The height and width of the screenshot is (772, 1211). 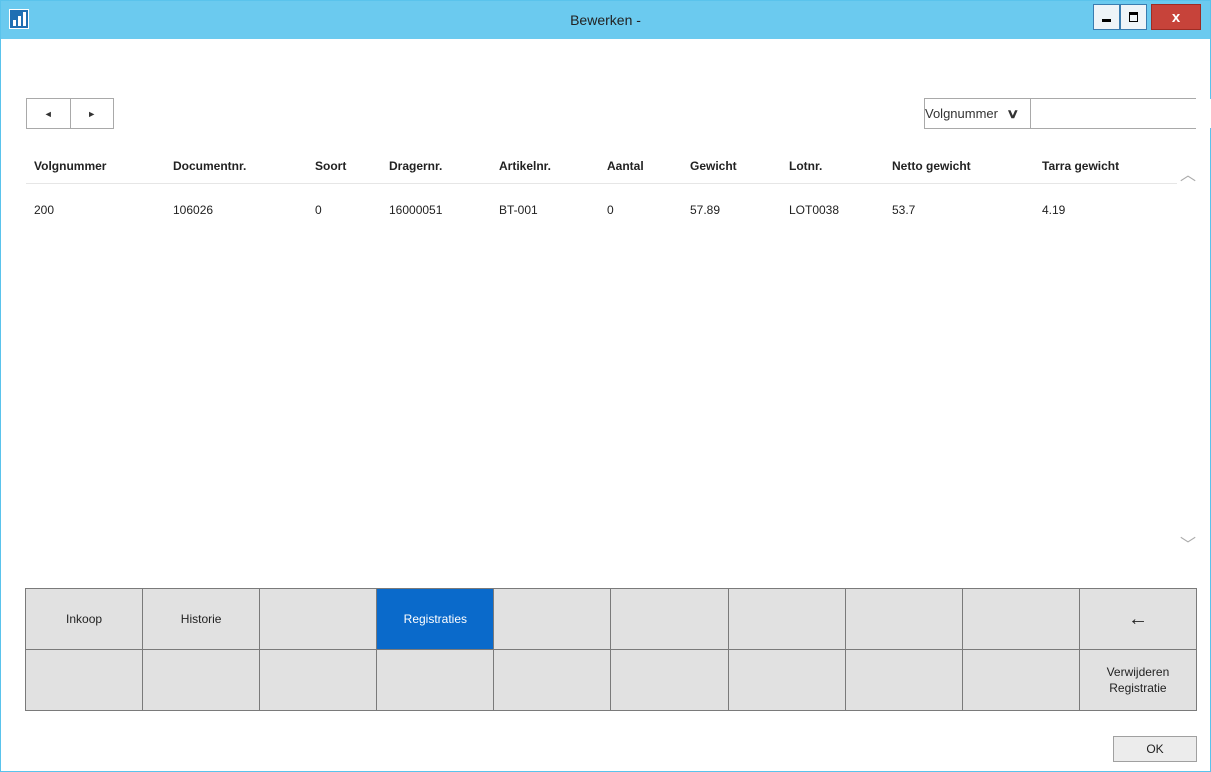 I want to click on right-arrow-icon: ►, so click(x=92, y=113).